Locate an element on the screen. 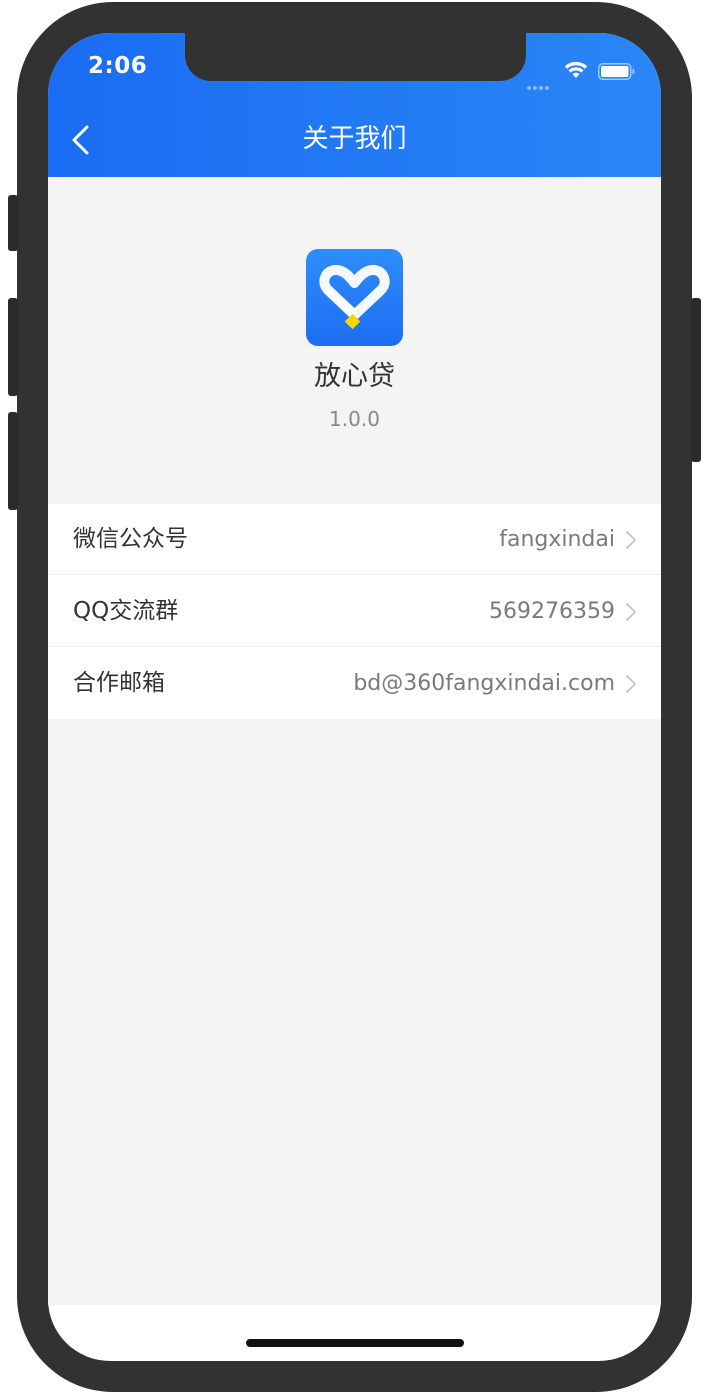 The width and height of the screenshot is (709, 1394). row-label: QQ交流群 is located at coordinates (126, 611).